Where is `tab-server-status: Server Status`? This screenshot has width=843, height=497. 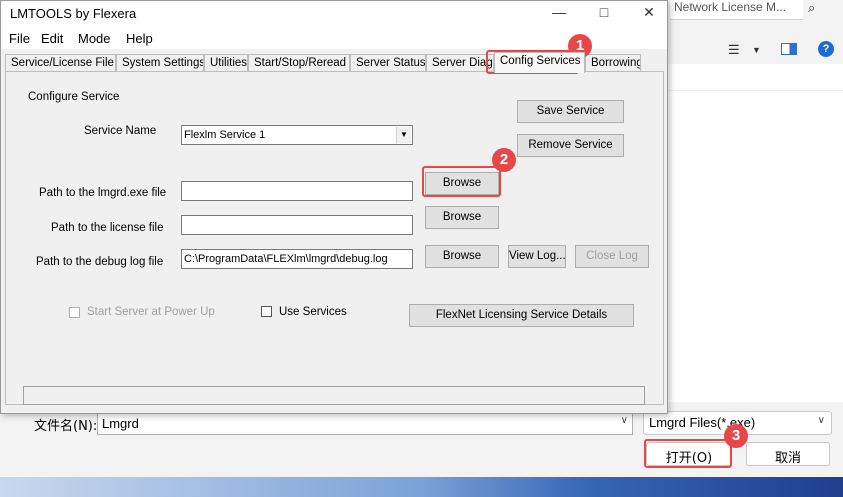
tab-server-status: Server Status is located at coordinates (388, 63).